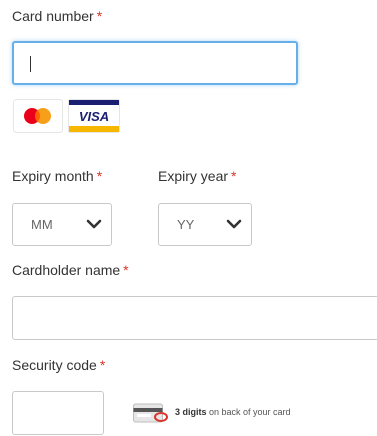 The image size is (377, 436). I want to click on mastercard-icon, so click(38, 116).